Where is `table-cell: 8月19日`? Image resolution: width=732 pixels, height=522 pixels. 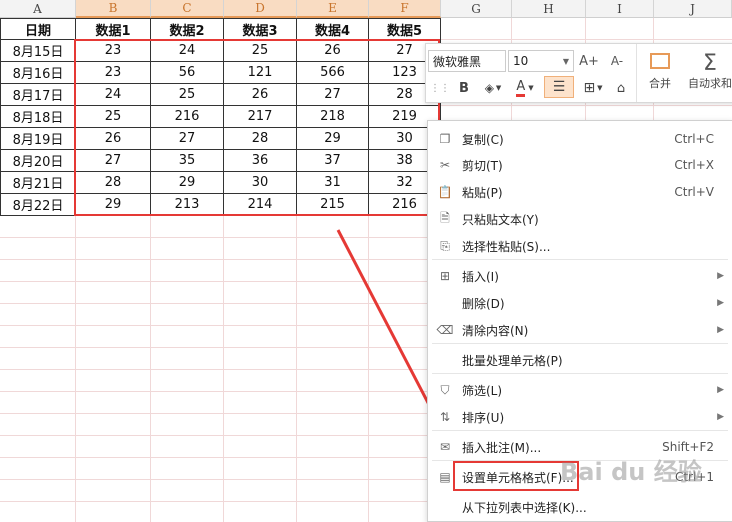 table-cell: 8月19日 is located at coordinates (38, 139).